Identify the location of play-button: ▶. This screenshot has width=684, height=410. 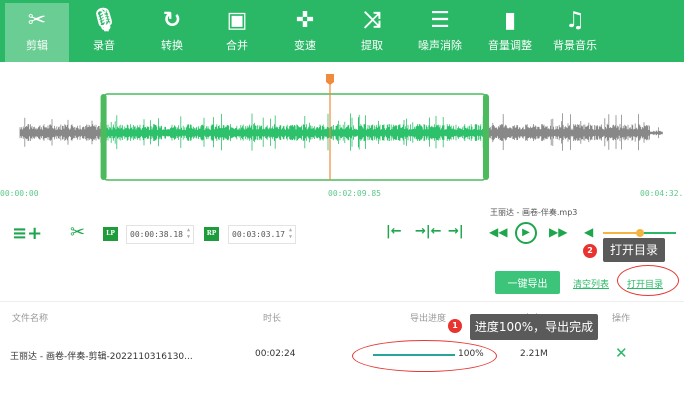
(526, 233).